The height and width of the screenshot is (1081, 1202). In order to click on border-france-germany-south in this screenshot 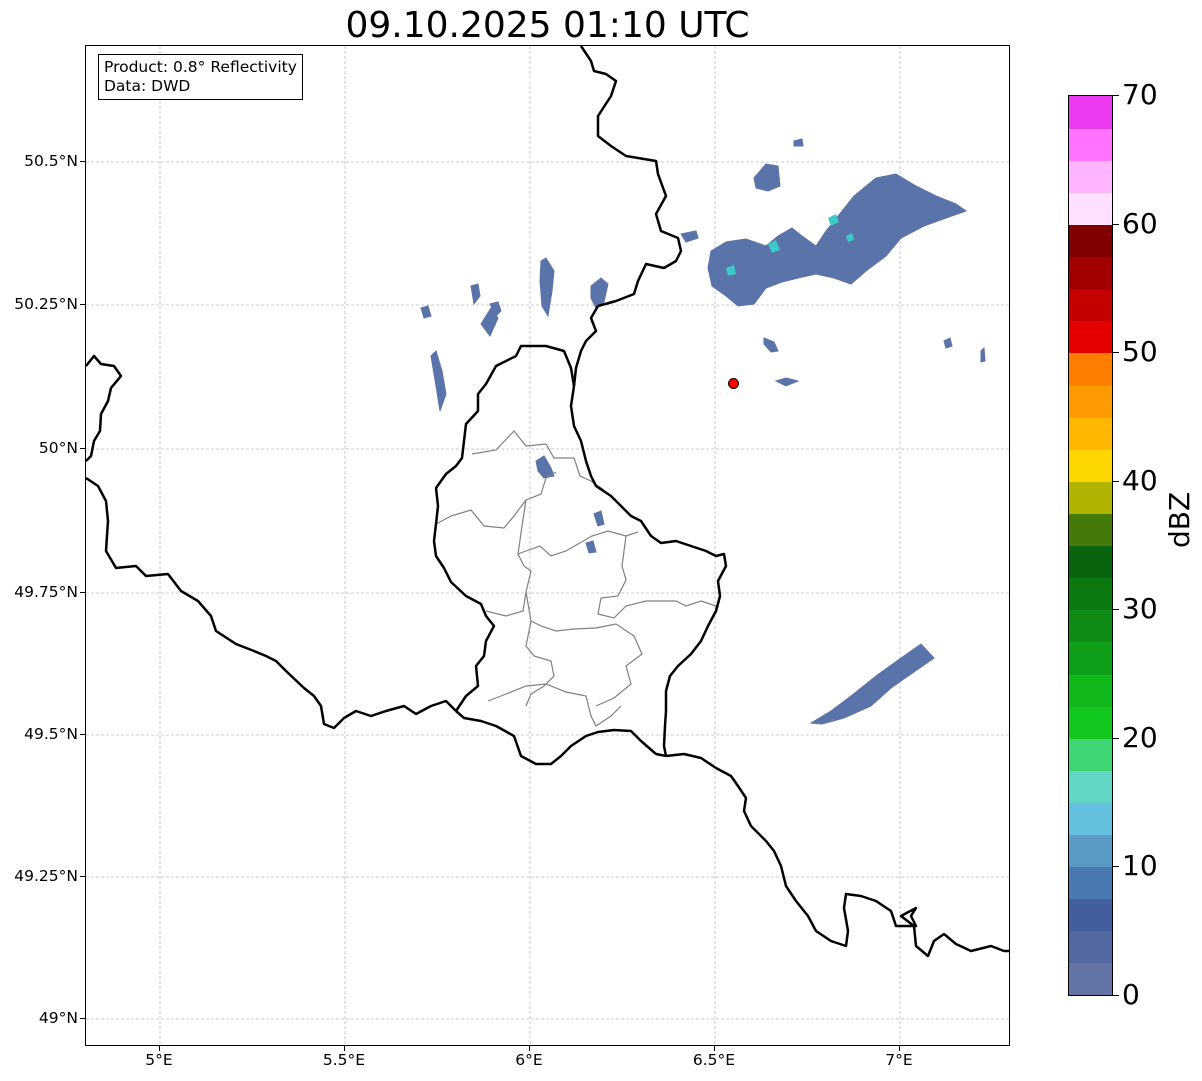, I will do `click(837, 855)`.